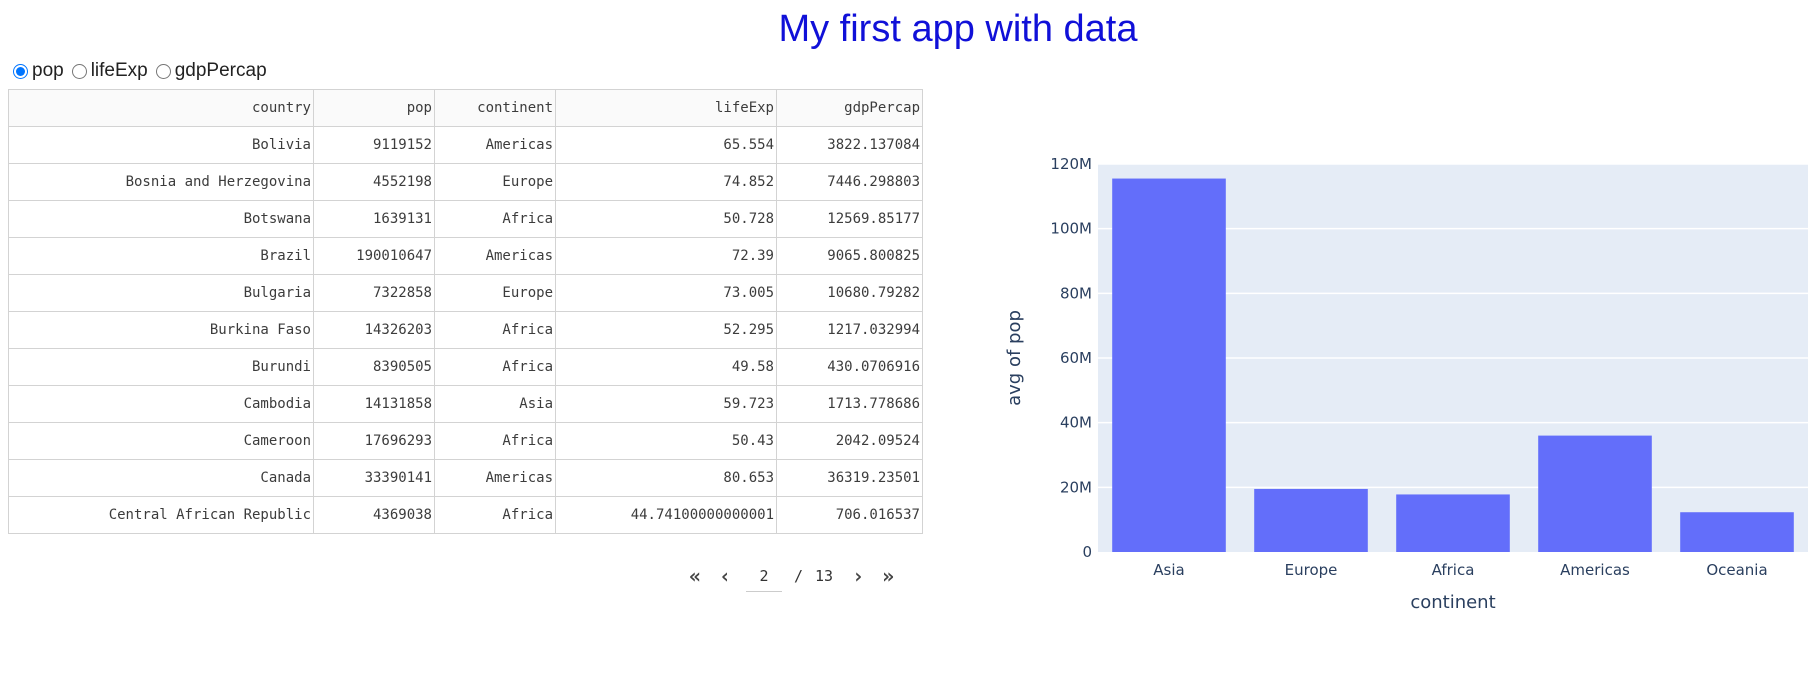 Image resolution: width=1813 pixels, height=686 pixels. Describe the element at coordinates (666, 515) in the screenshot. I see `cell-lifeexp: 44.74100000000001` at that location.